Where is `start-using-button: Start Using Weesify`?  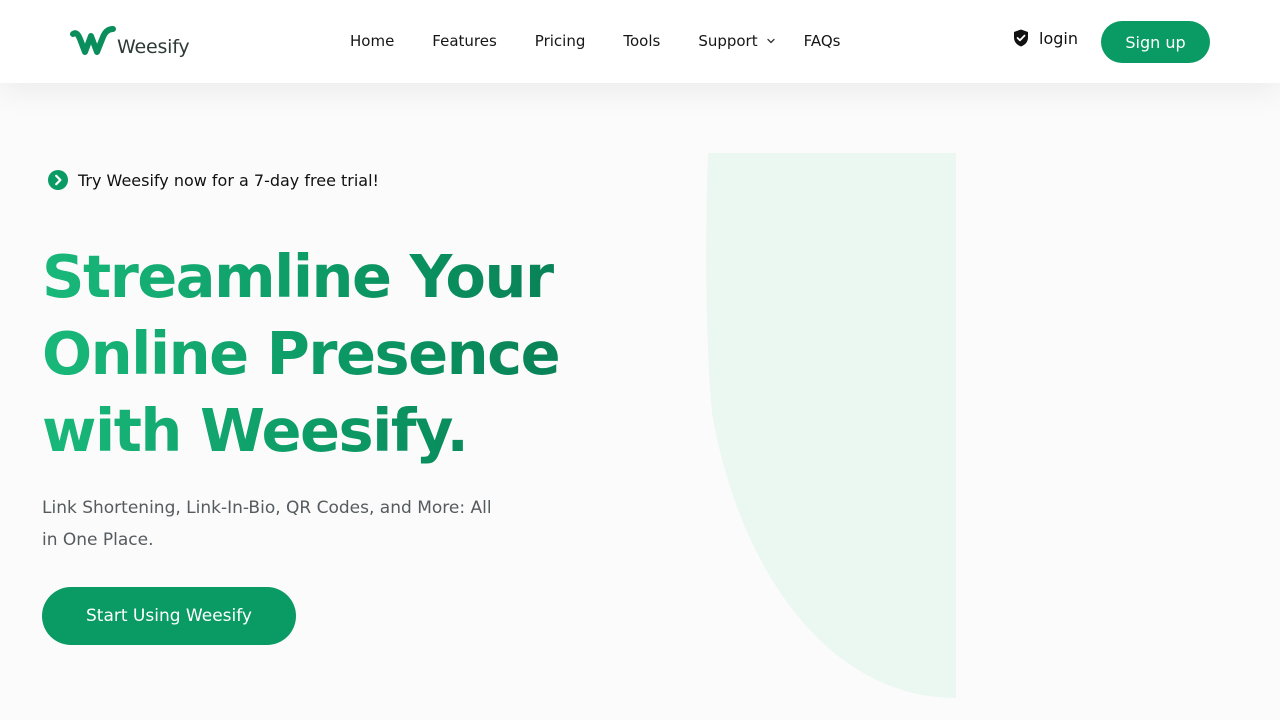
start-using-button: Start Using Weesify is located at coordinates (169, 616).